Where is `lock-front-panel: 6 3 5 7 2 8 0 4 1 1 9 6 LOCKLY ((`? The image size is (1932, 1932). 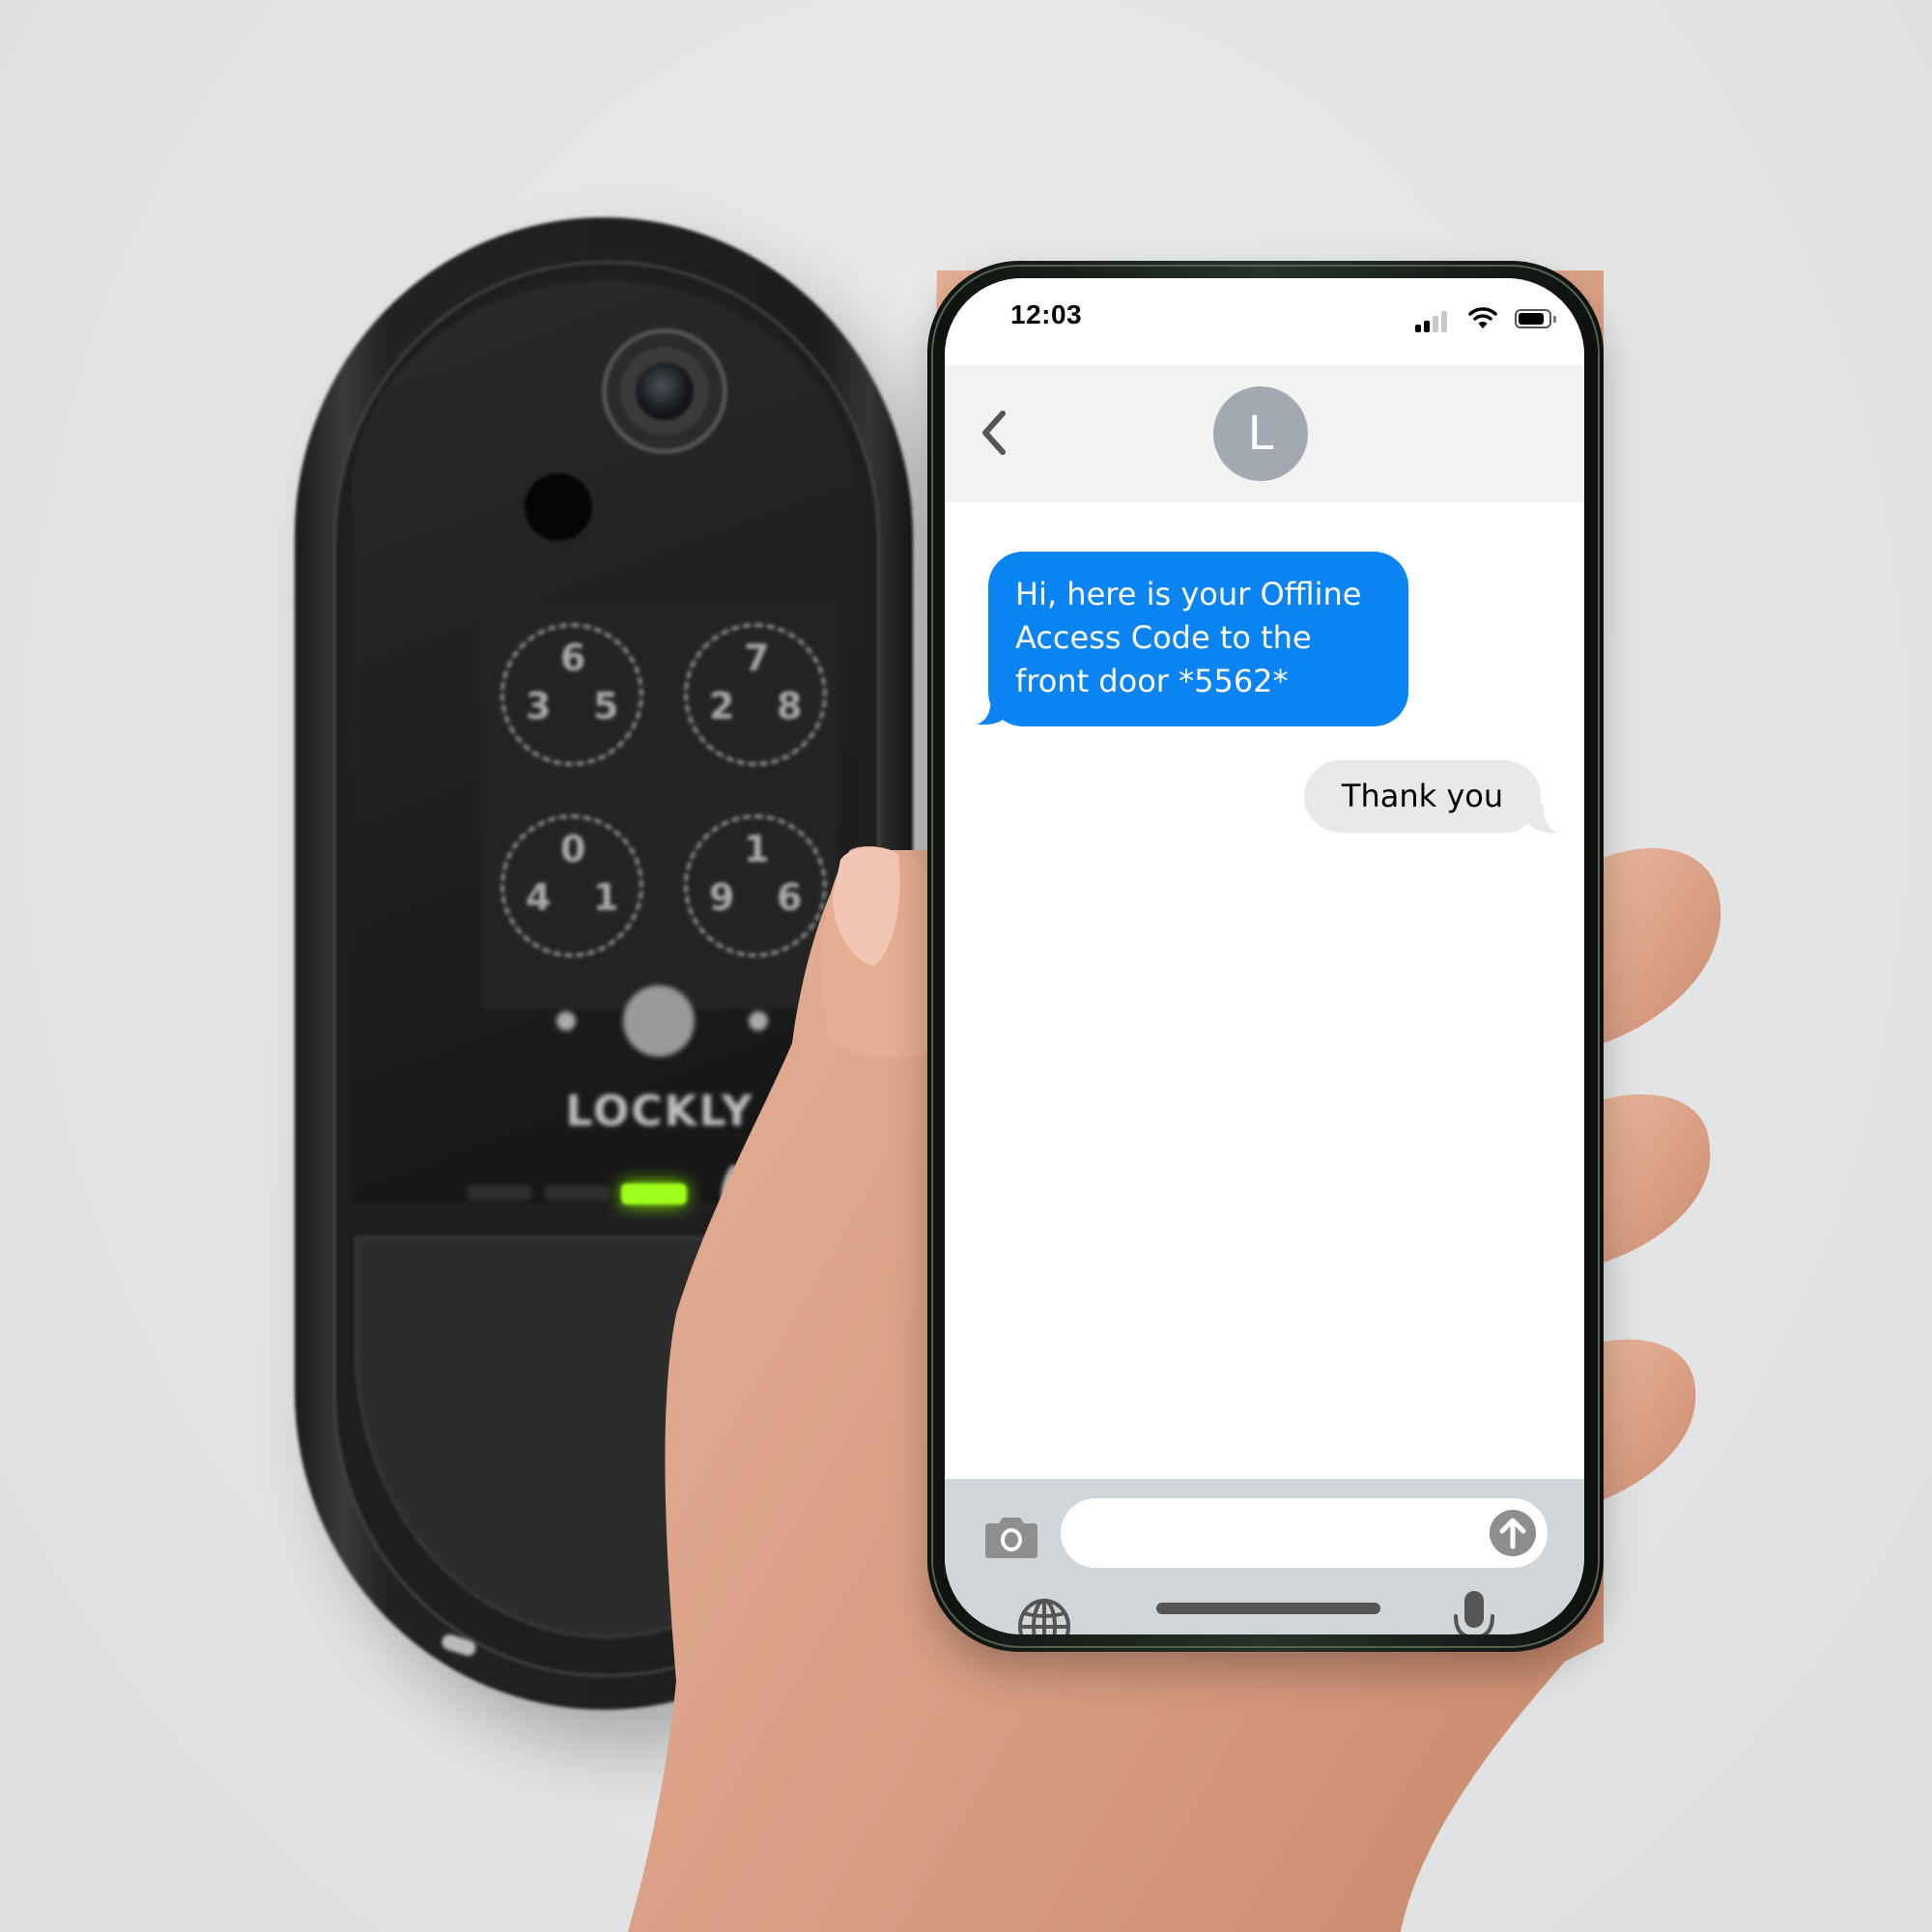
lock-front-panel: 6 3 5 7 2 8 0 4 1 1 9 6 LOCKLY (( is located at coordinates (604, 758).